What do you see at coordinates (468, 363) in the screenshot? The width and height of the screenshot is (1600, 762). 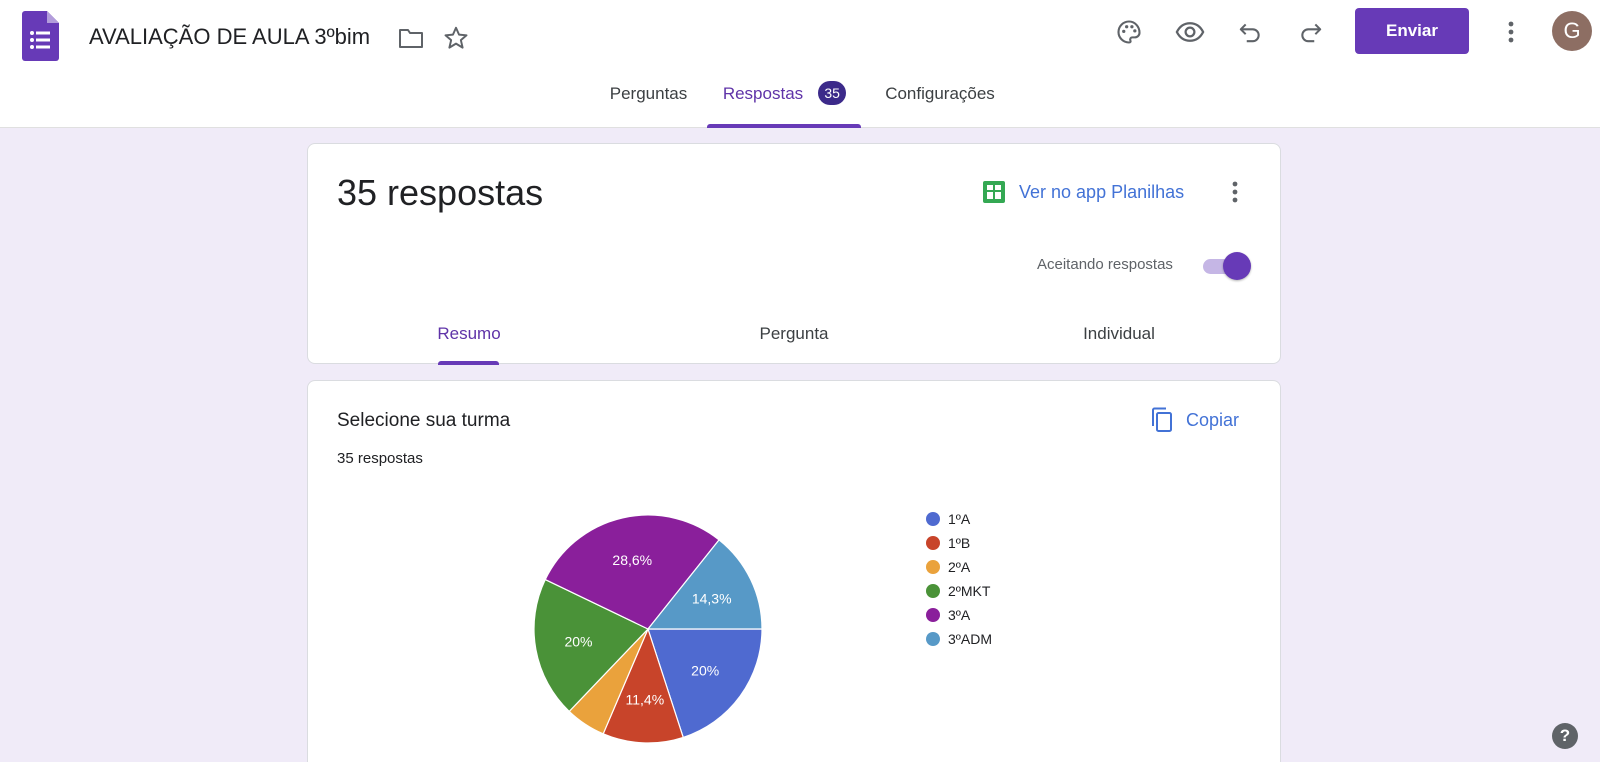 I see `active-subtab-indicator` at bounding box center [468, 363].